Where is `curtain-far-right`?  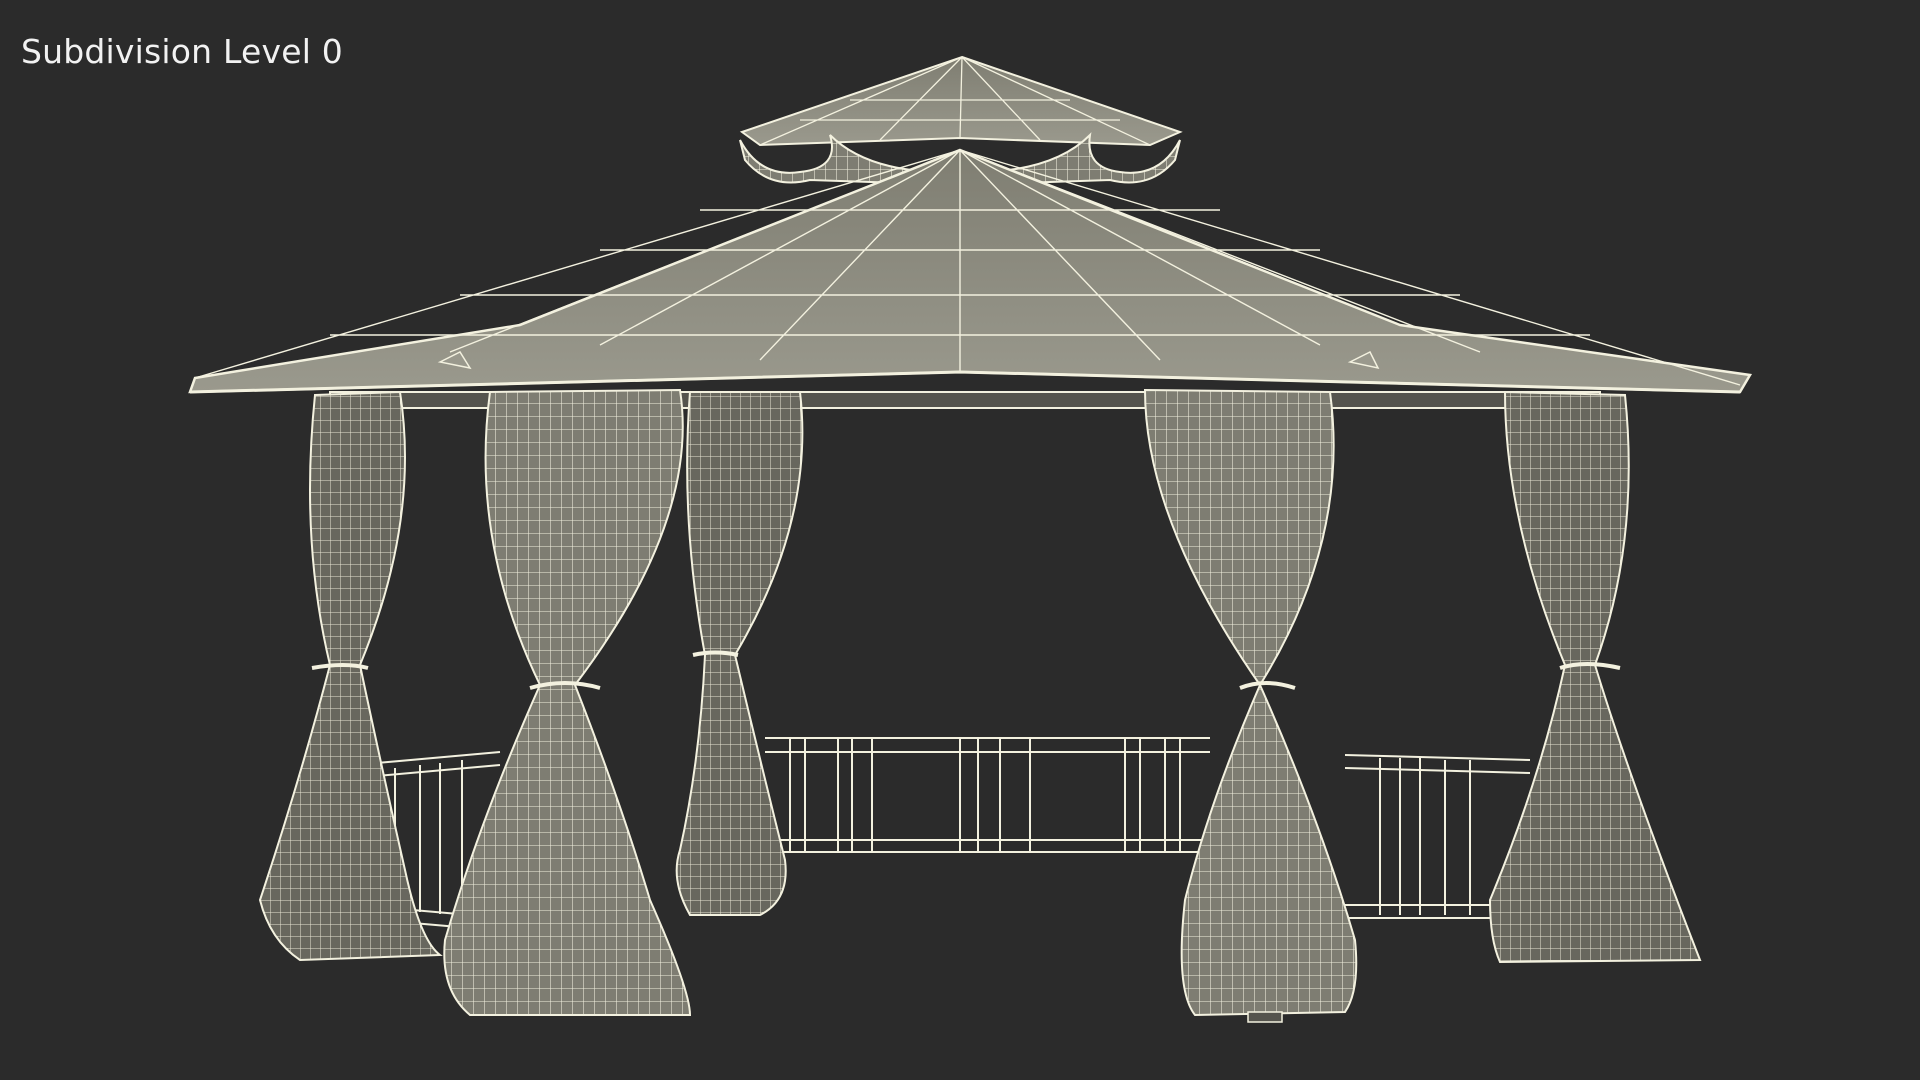
curtain-far-right is located at coordinates (1595, 677).